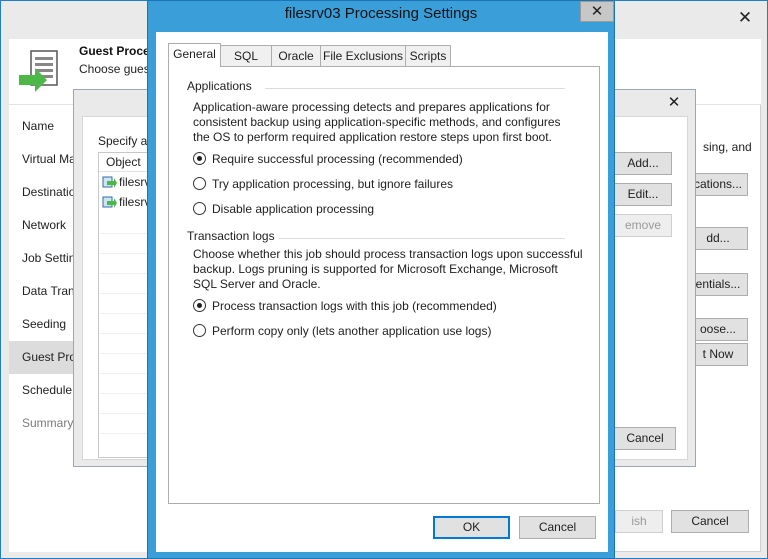  What do you see at coordinates (293, 209) in the screenshot?
I see `radio-label: Disable application processing` at bounding box center [293, 209].